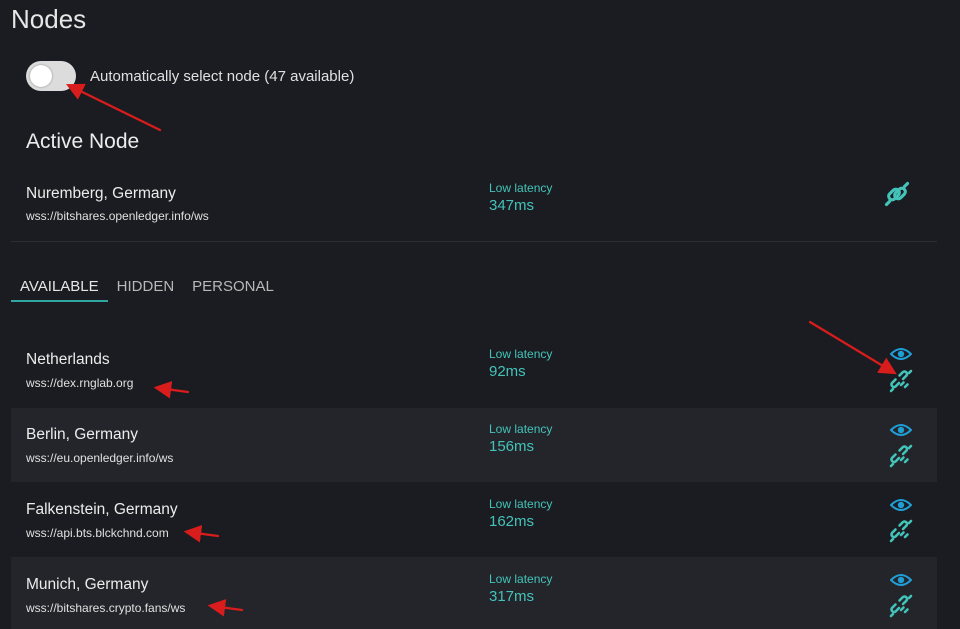 The width and height of the screenshot is (960, 629). What do you see at coordinates (222, 76) in the screenshot?
I see `auto-select-label: Automatically select node (47 available)` at bounding box center [222, 76].